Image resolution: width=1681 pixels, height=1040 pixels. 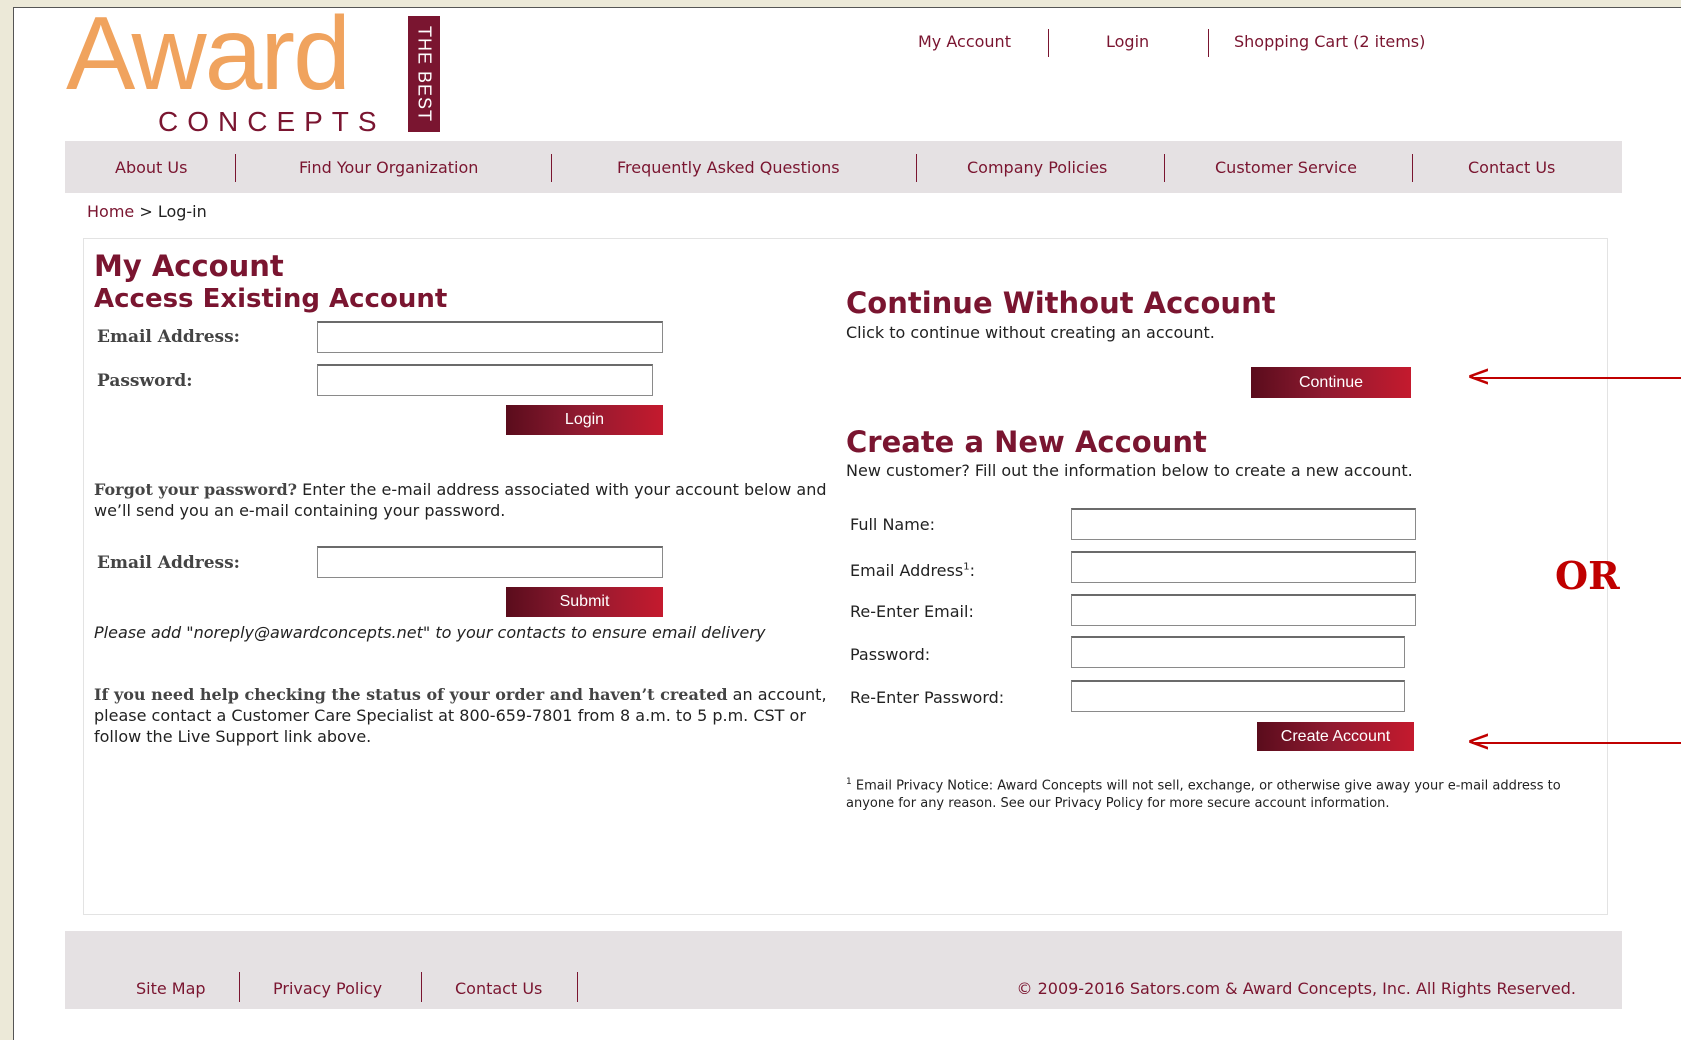 What do you see at coordinates (189, 266) in the screenshot?
I see `my-account-heading: My Account` at bounding box center [189, 266].